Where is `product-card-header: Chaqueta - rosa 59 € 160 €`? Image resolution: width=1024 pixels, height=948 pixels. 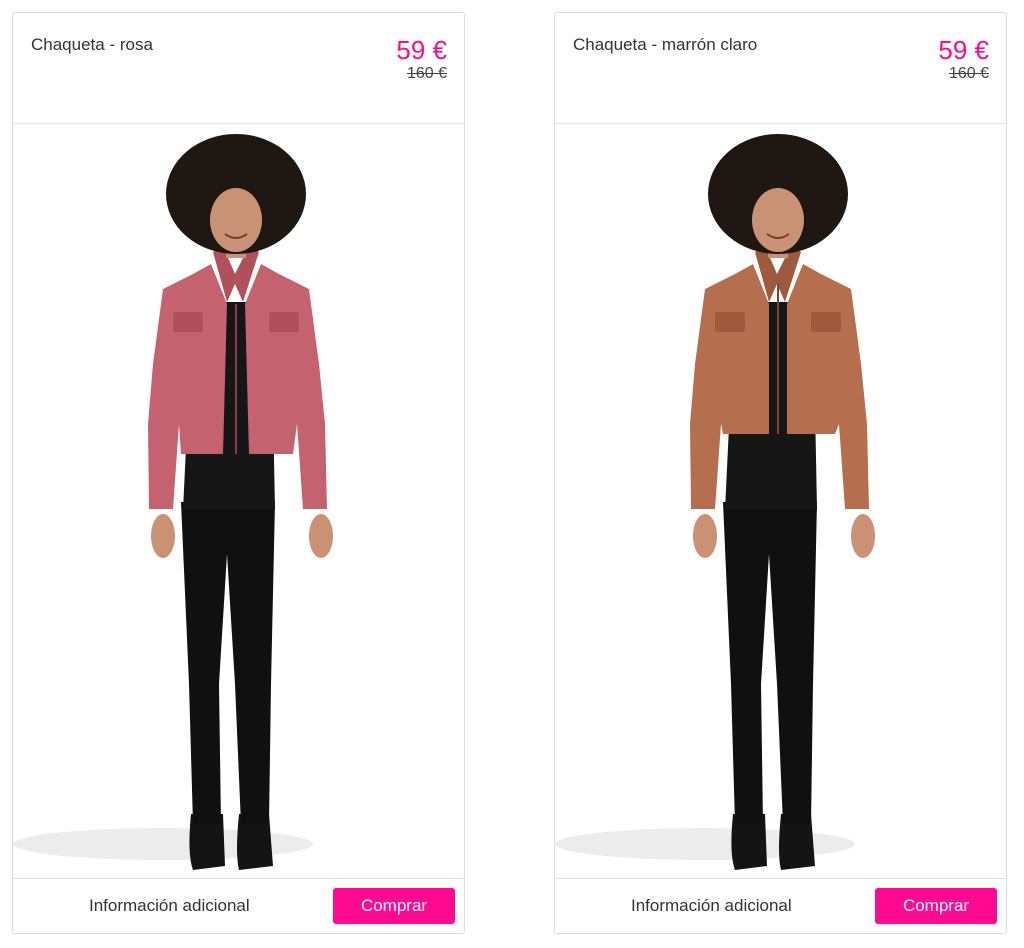
product-card-header: Chaqueta - rosa 59 € 160 € is located at coordinates (238, 68).